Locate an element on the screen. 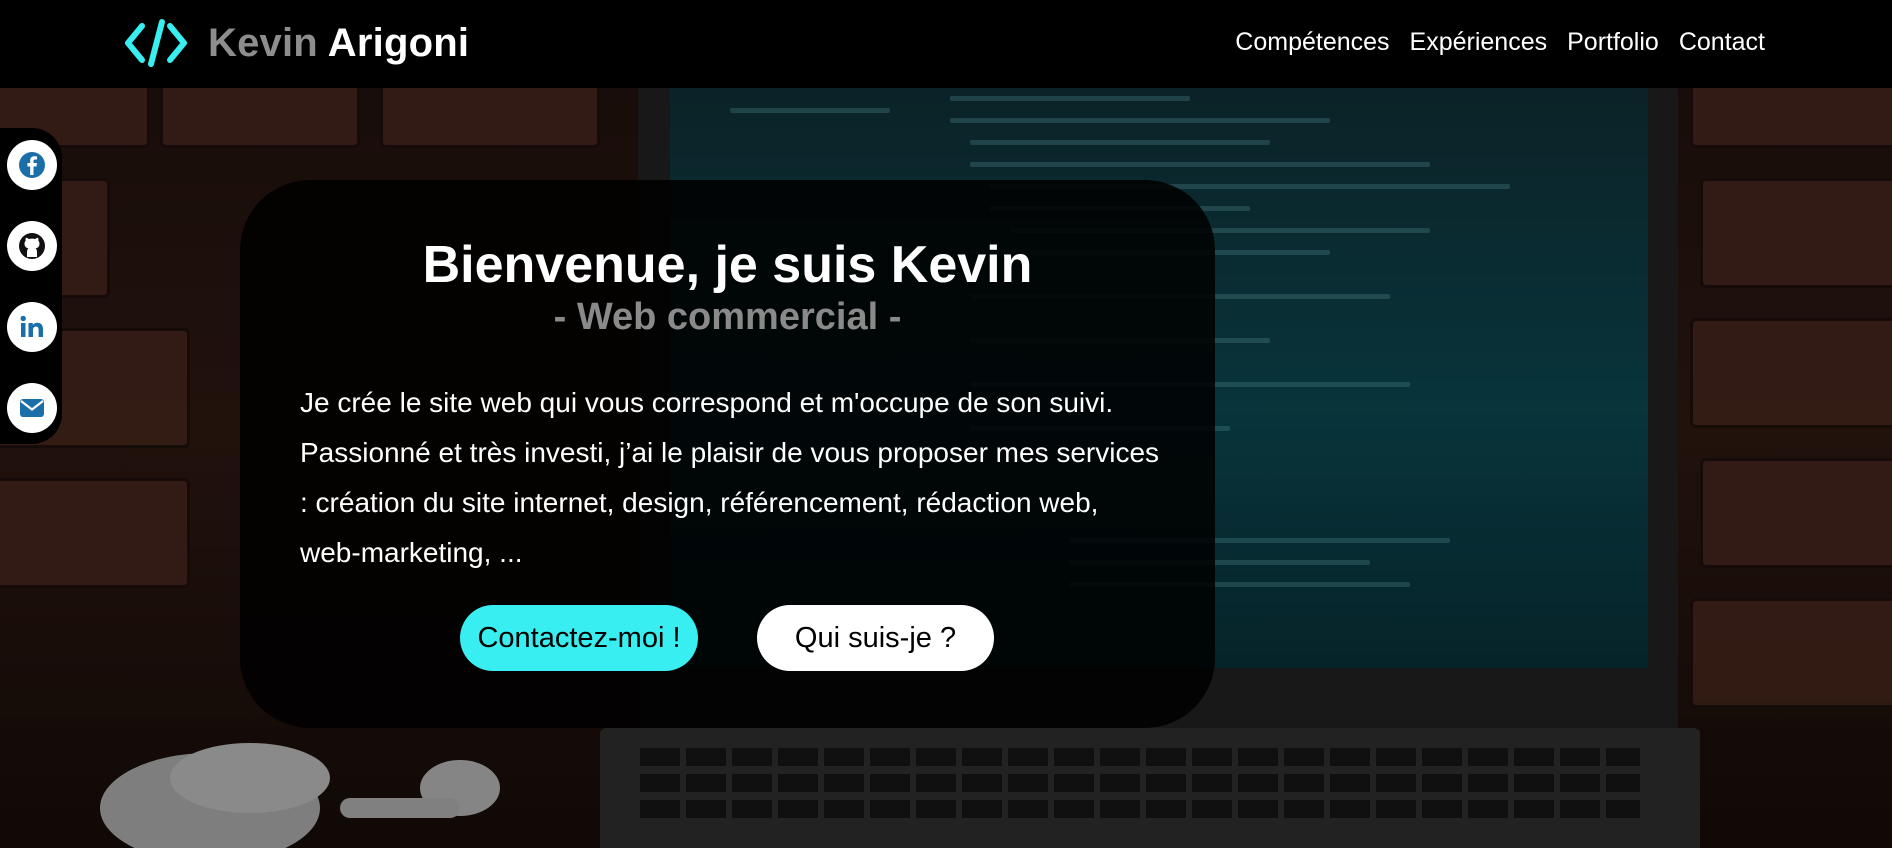  facebook-icon is located at coordinates (32, 165).